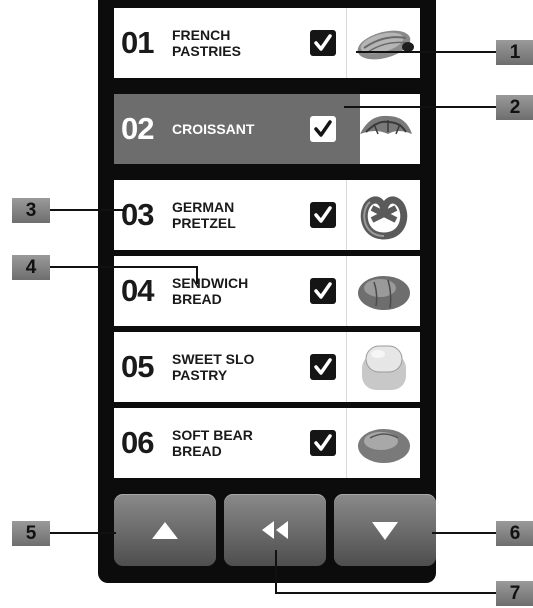 This screenshot has height=608, width=533. What do you see at coordinates (137, 128) in the screenshot?
I see `item-number: 02` at bounding box center [137, 128].